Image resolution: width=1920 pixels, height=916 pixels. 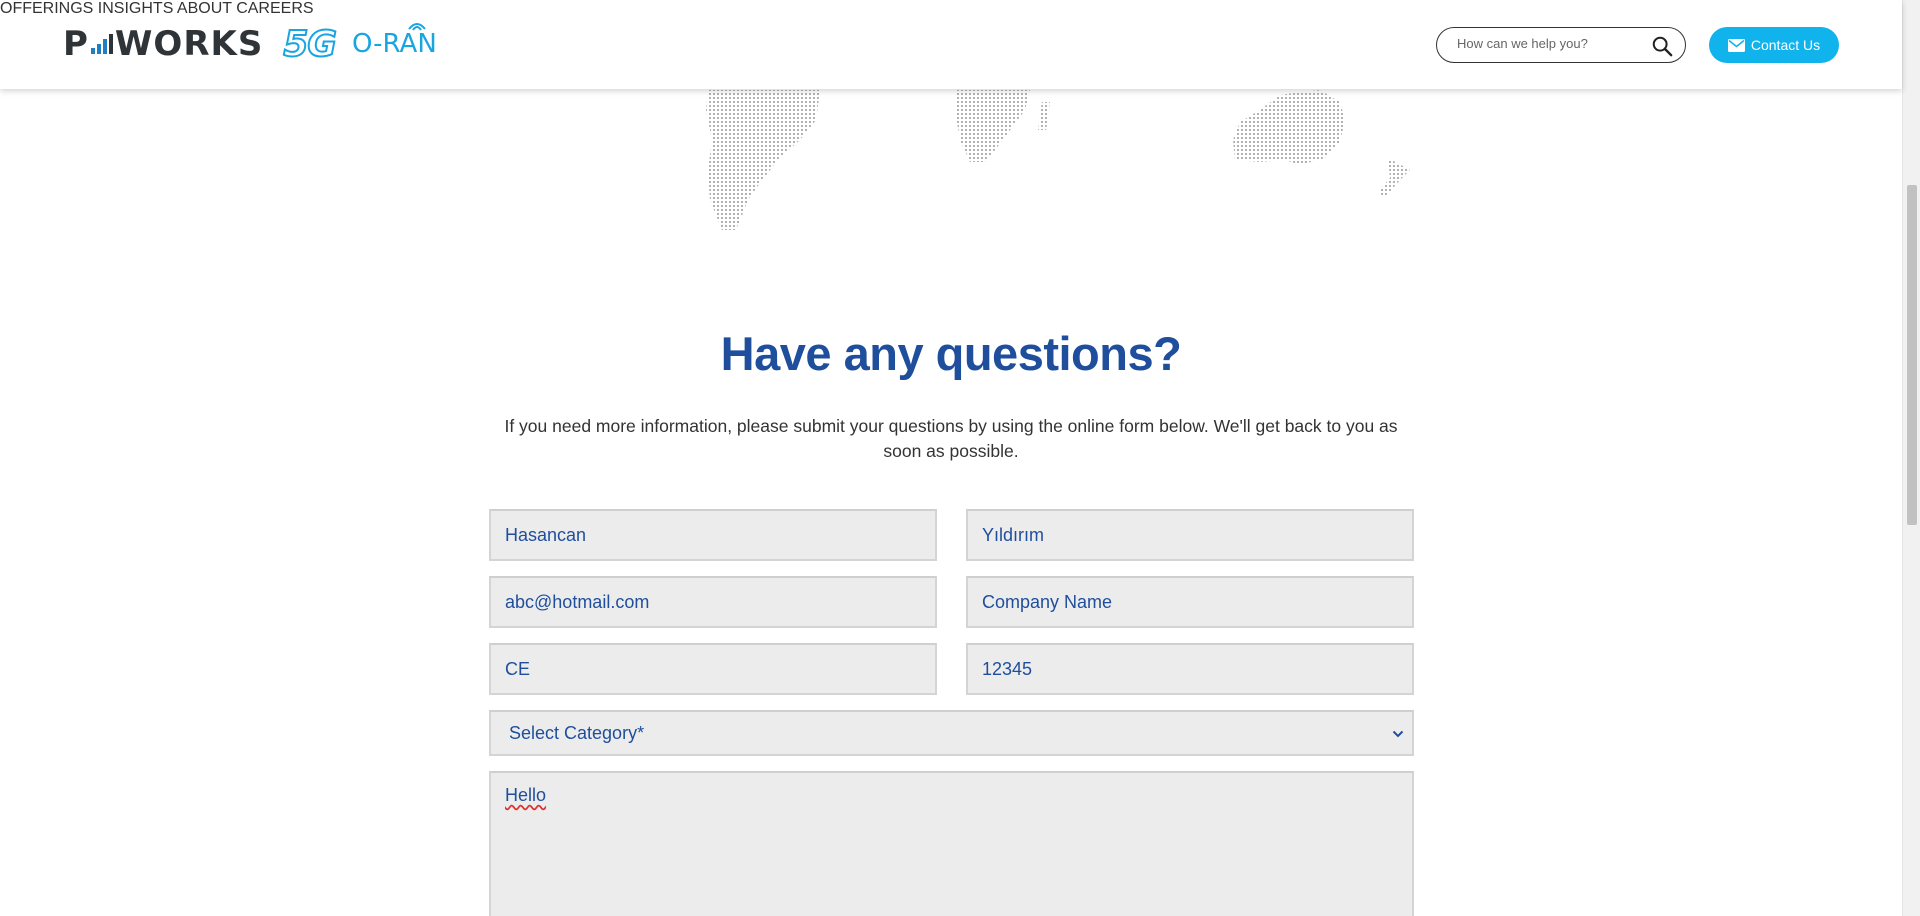 I want to click on phone-input, so click(x=1190, y=669).